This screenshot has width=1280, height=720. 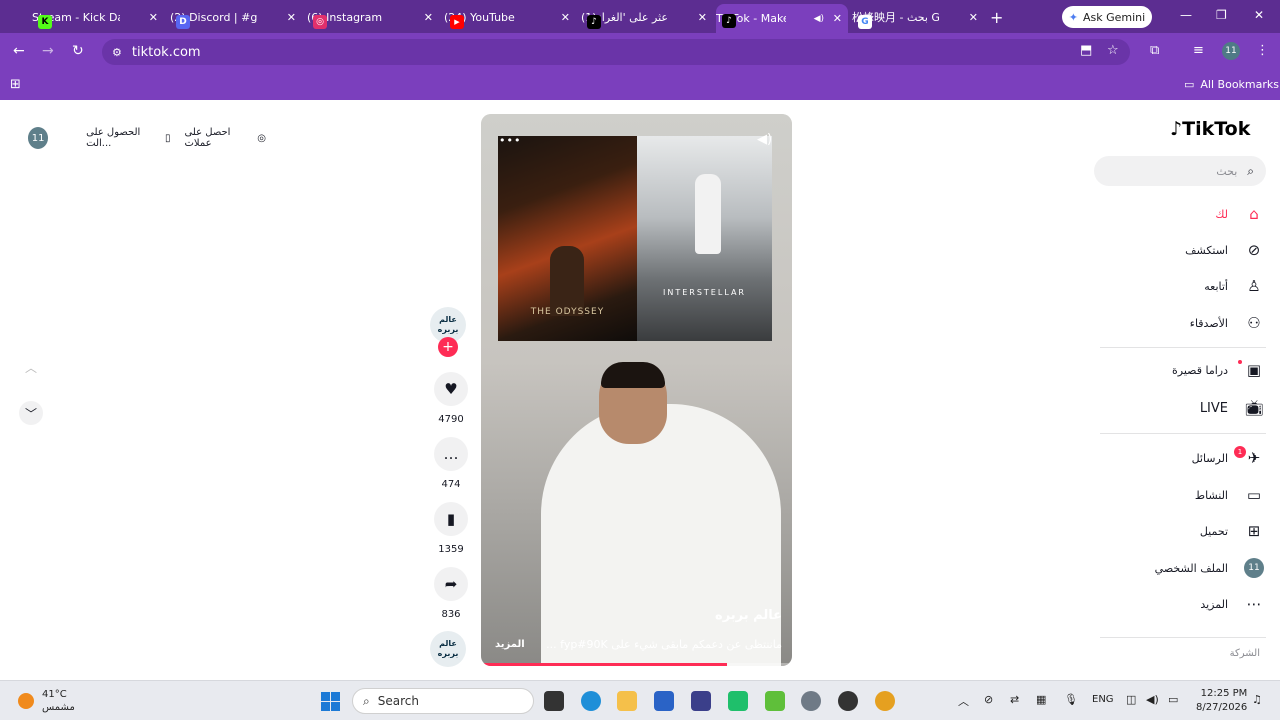 I want to click on site-info-icon: ⚙, so click(x=117, y=52).